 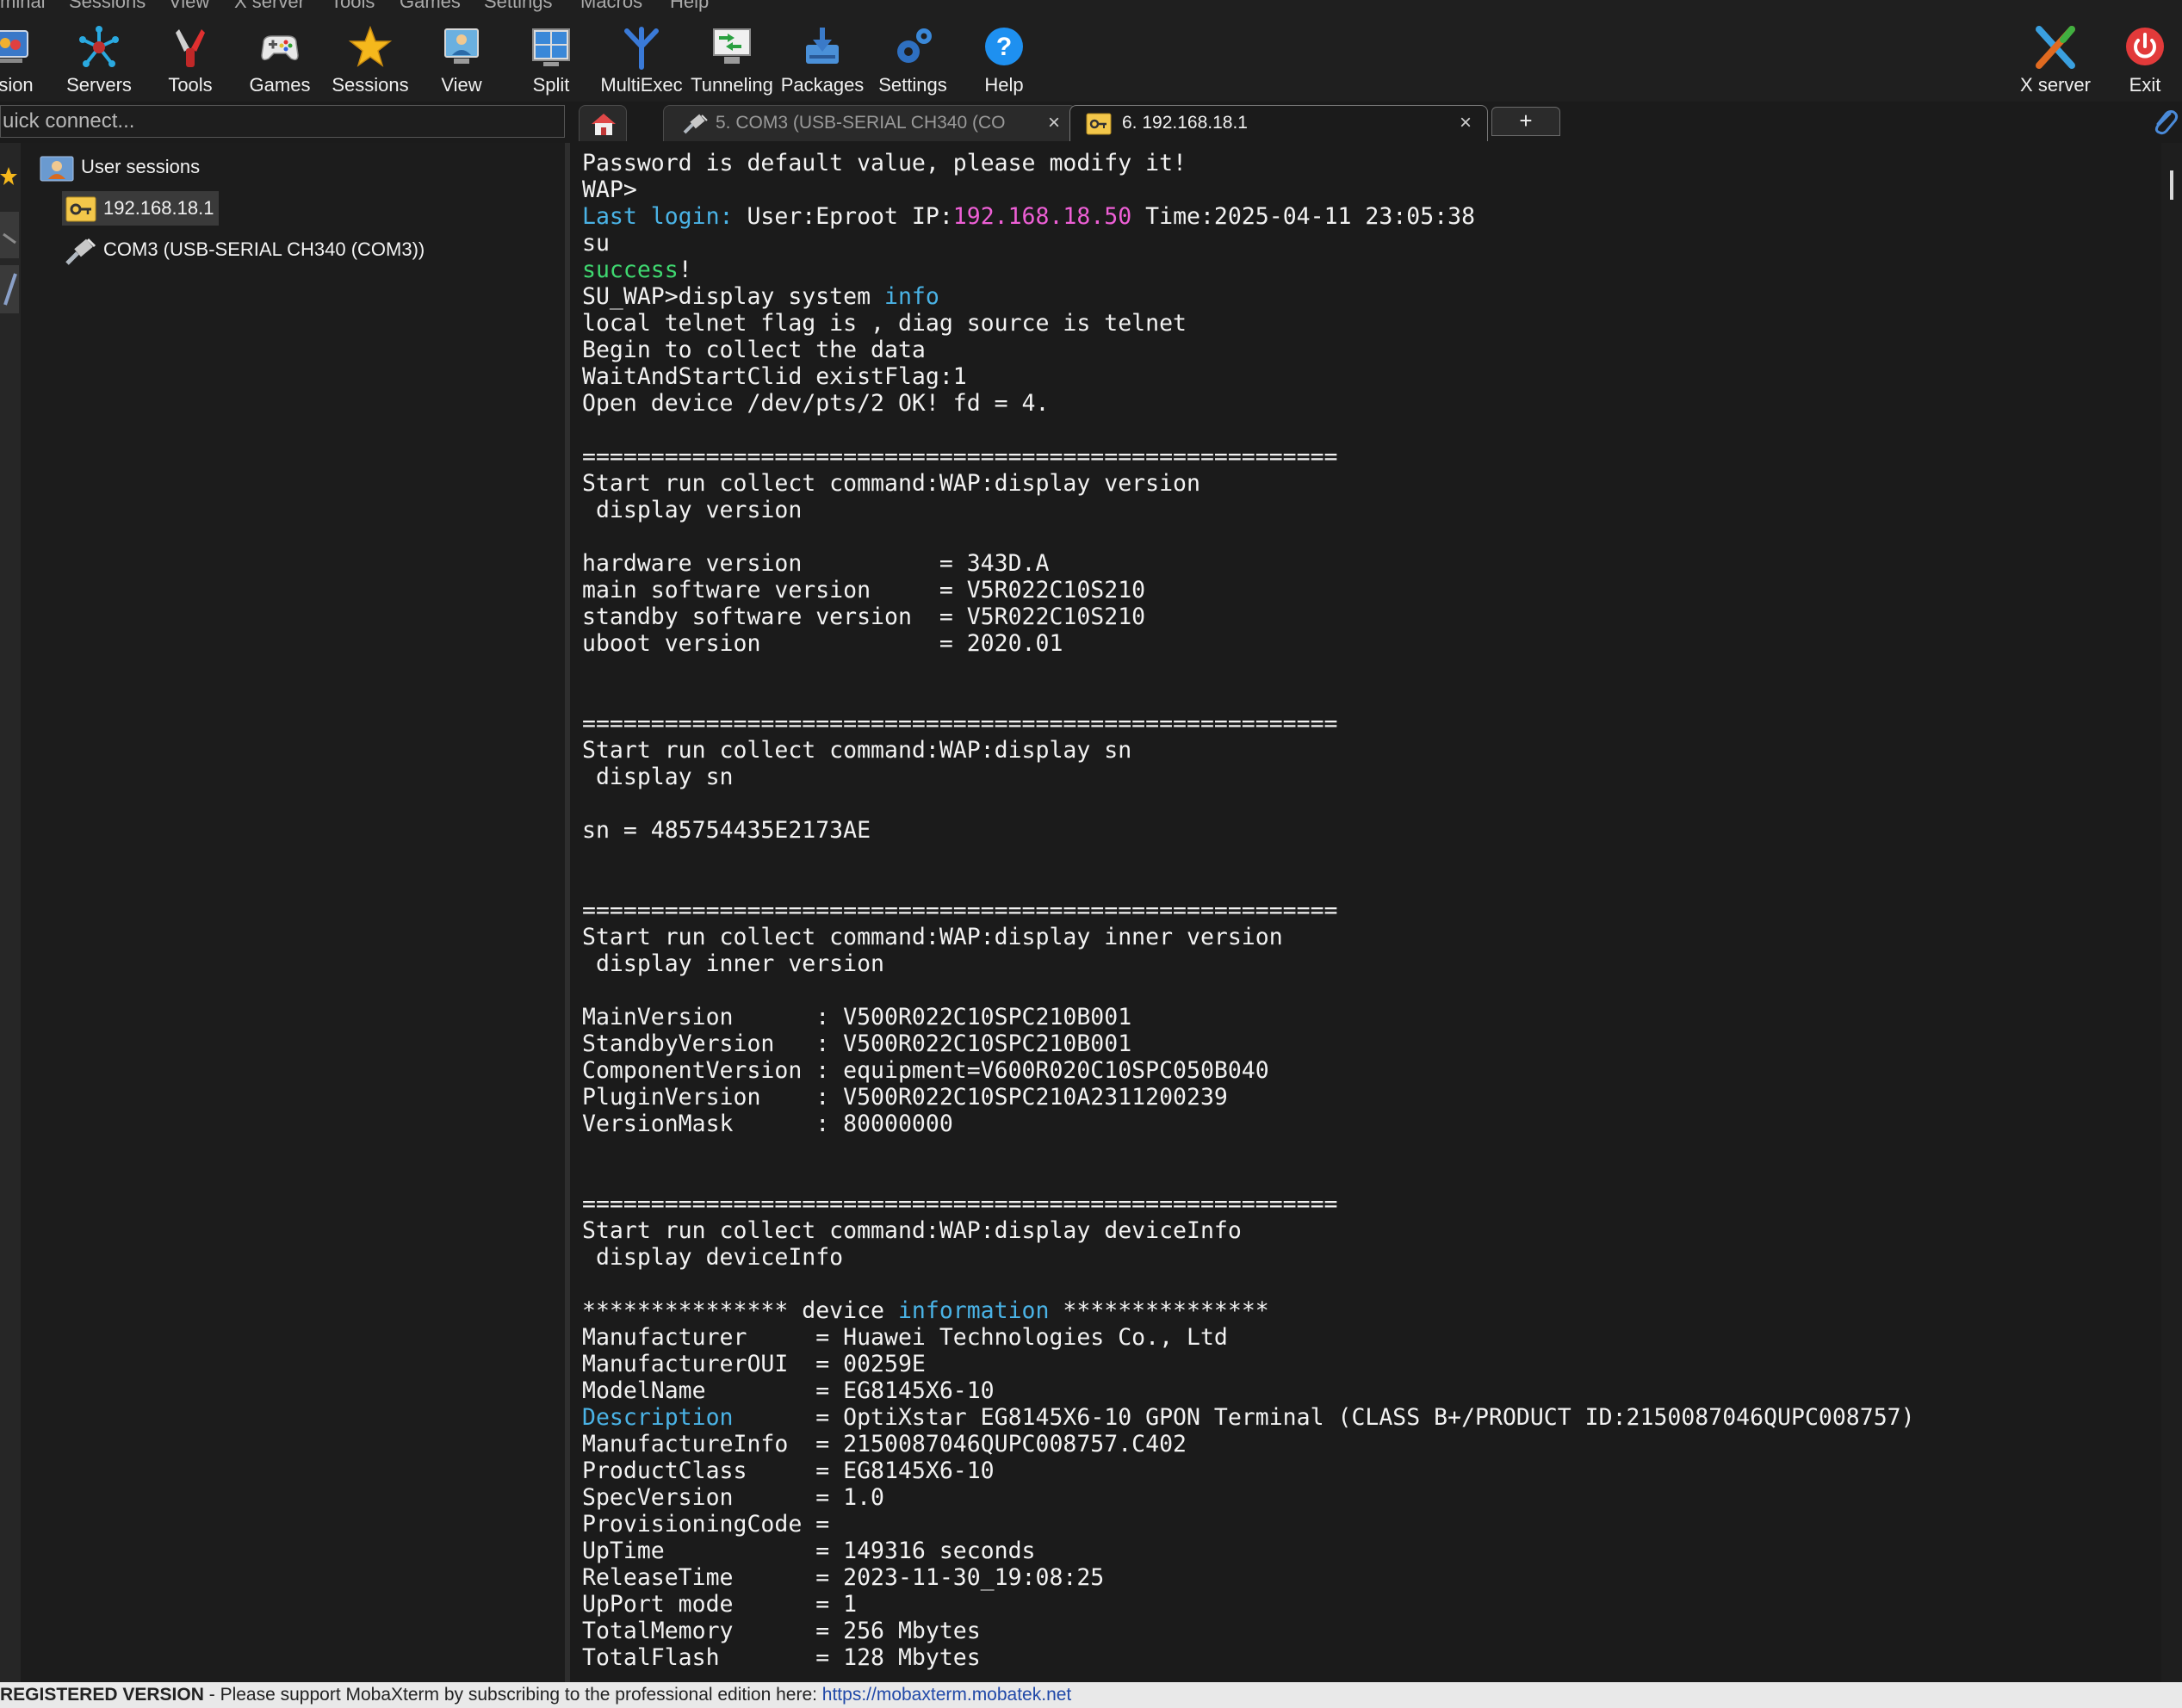 I want to click on terminal-text: ReleaseTime = 2023-11-30_19:08:25, so click(x=843, y=1577).